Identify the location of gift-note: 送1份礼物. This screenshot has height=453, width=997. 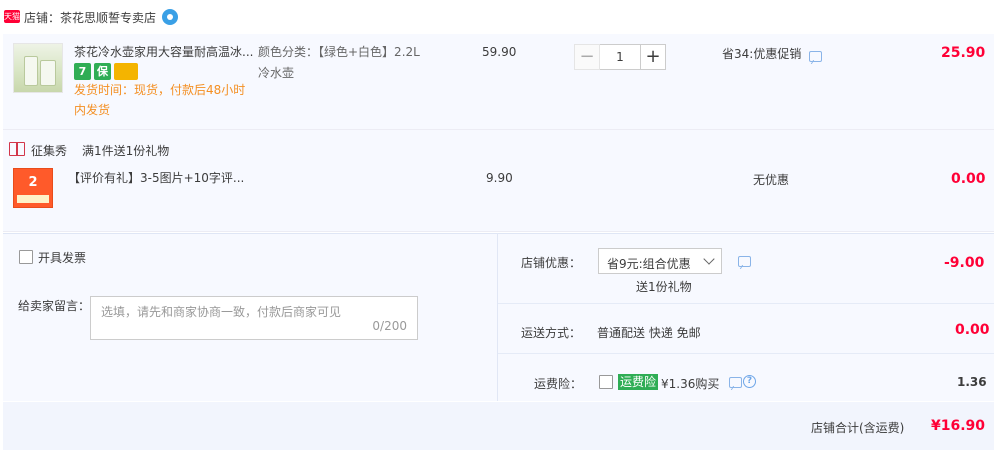
(664, 287).